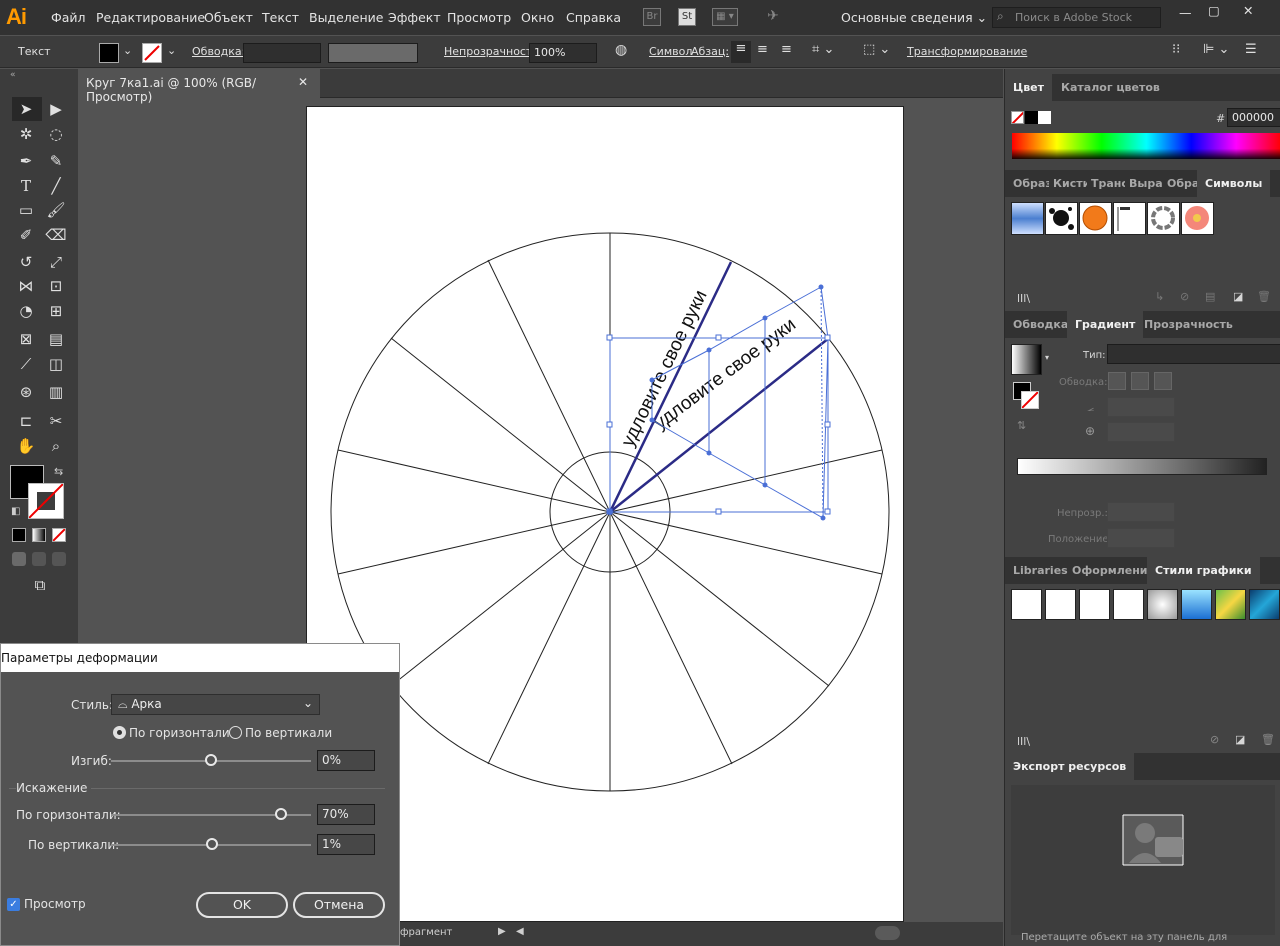 The image size is (1280, 946). What do you see at coordinates (1240, 739) in the screenshot?
I see `new-style-icon: ◪` at bounding box center [1240, 739].